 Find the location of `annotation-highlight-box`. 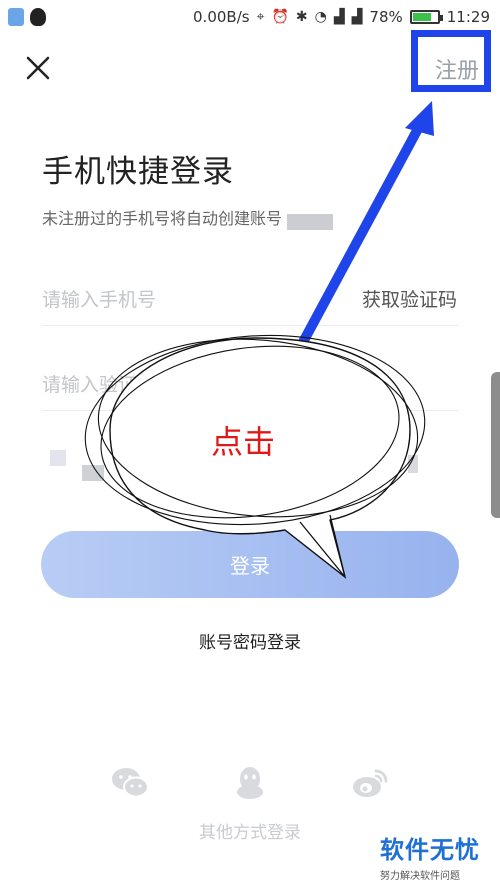

annotation-highlight-box is located at coordinates (451, 61).